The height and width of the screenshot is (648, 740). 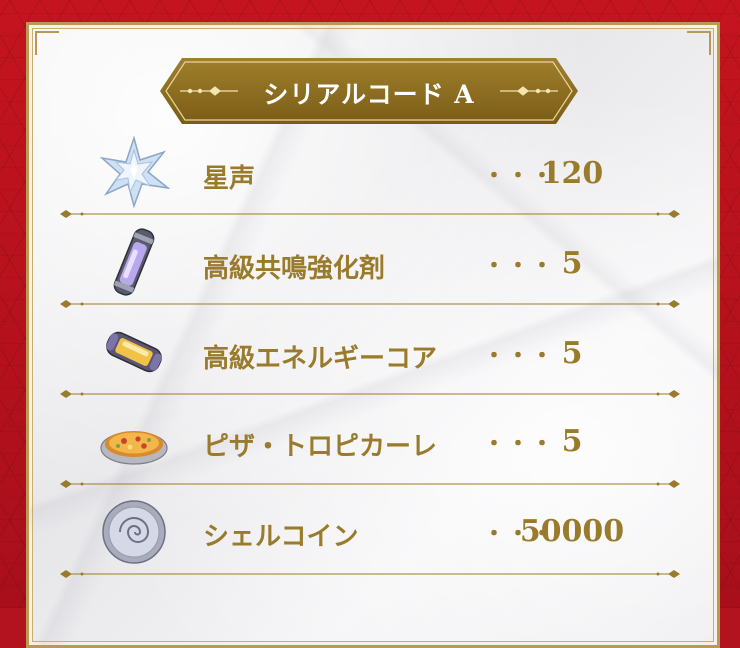 I want to click on reward-row: 高級共鳴強化剤 ・・・ 5, so click(x=370, y=262).